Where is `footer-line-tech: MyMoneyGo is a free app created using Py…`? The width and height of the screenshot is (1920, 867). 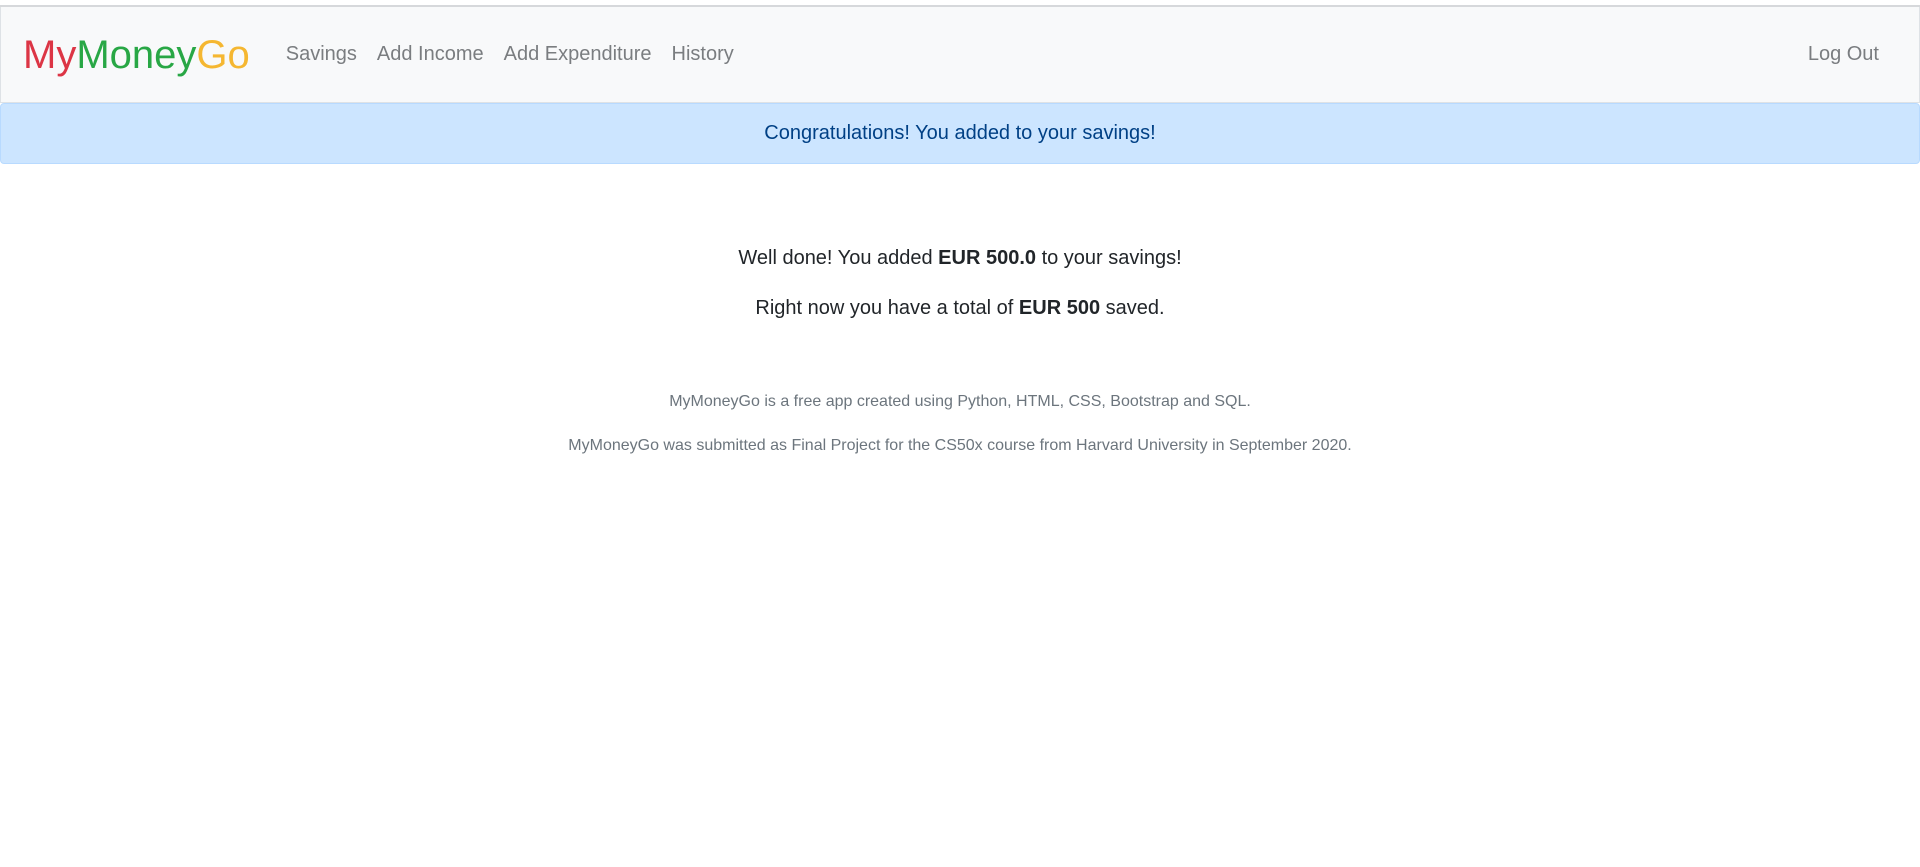 footer-line-tech: MyMoneyGo is a free app created using Py… is located at coordinates (960, 401).